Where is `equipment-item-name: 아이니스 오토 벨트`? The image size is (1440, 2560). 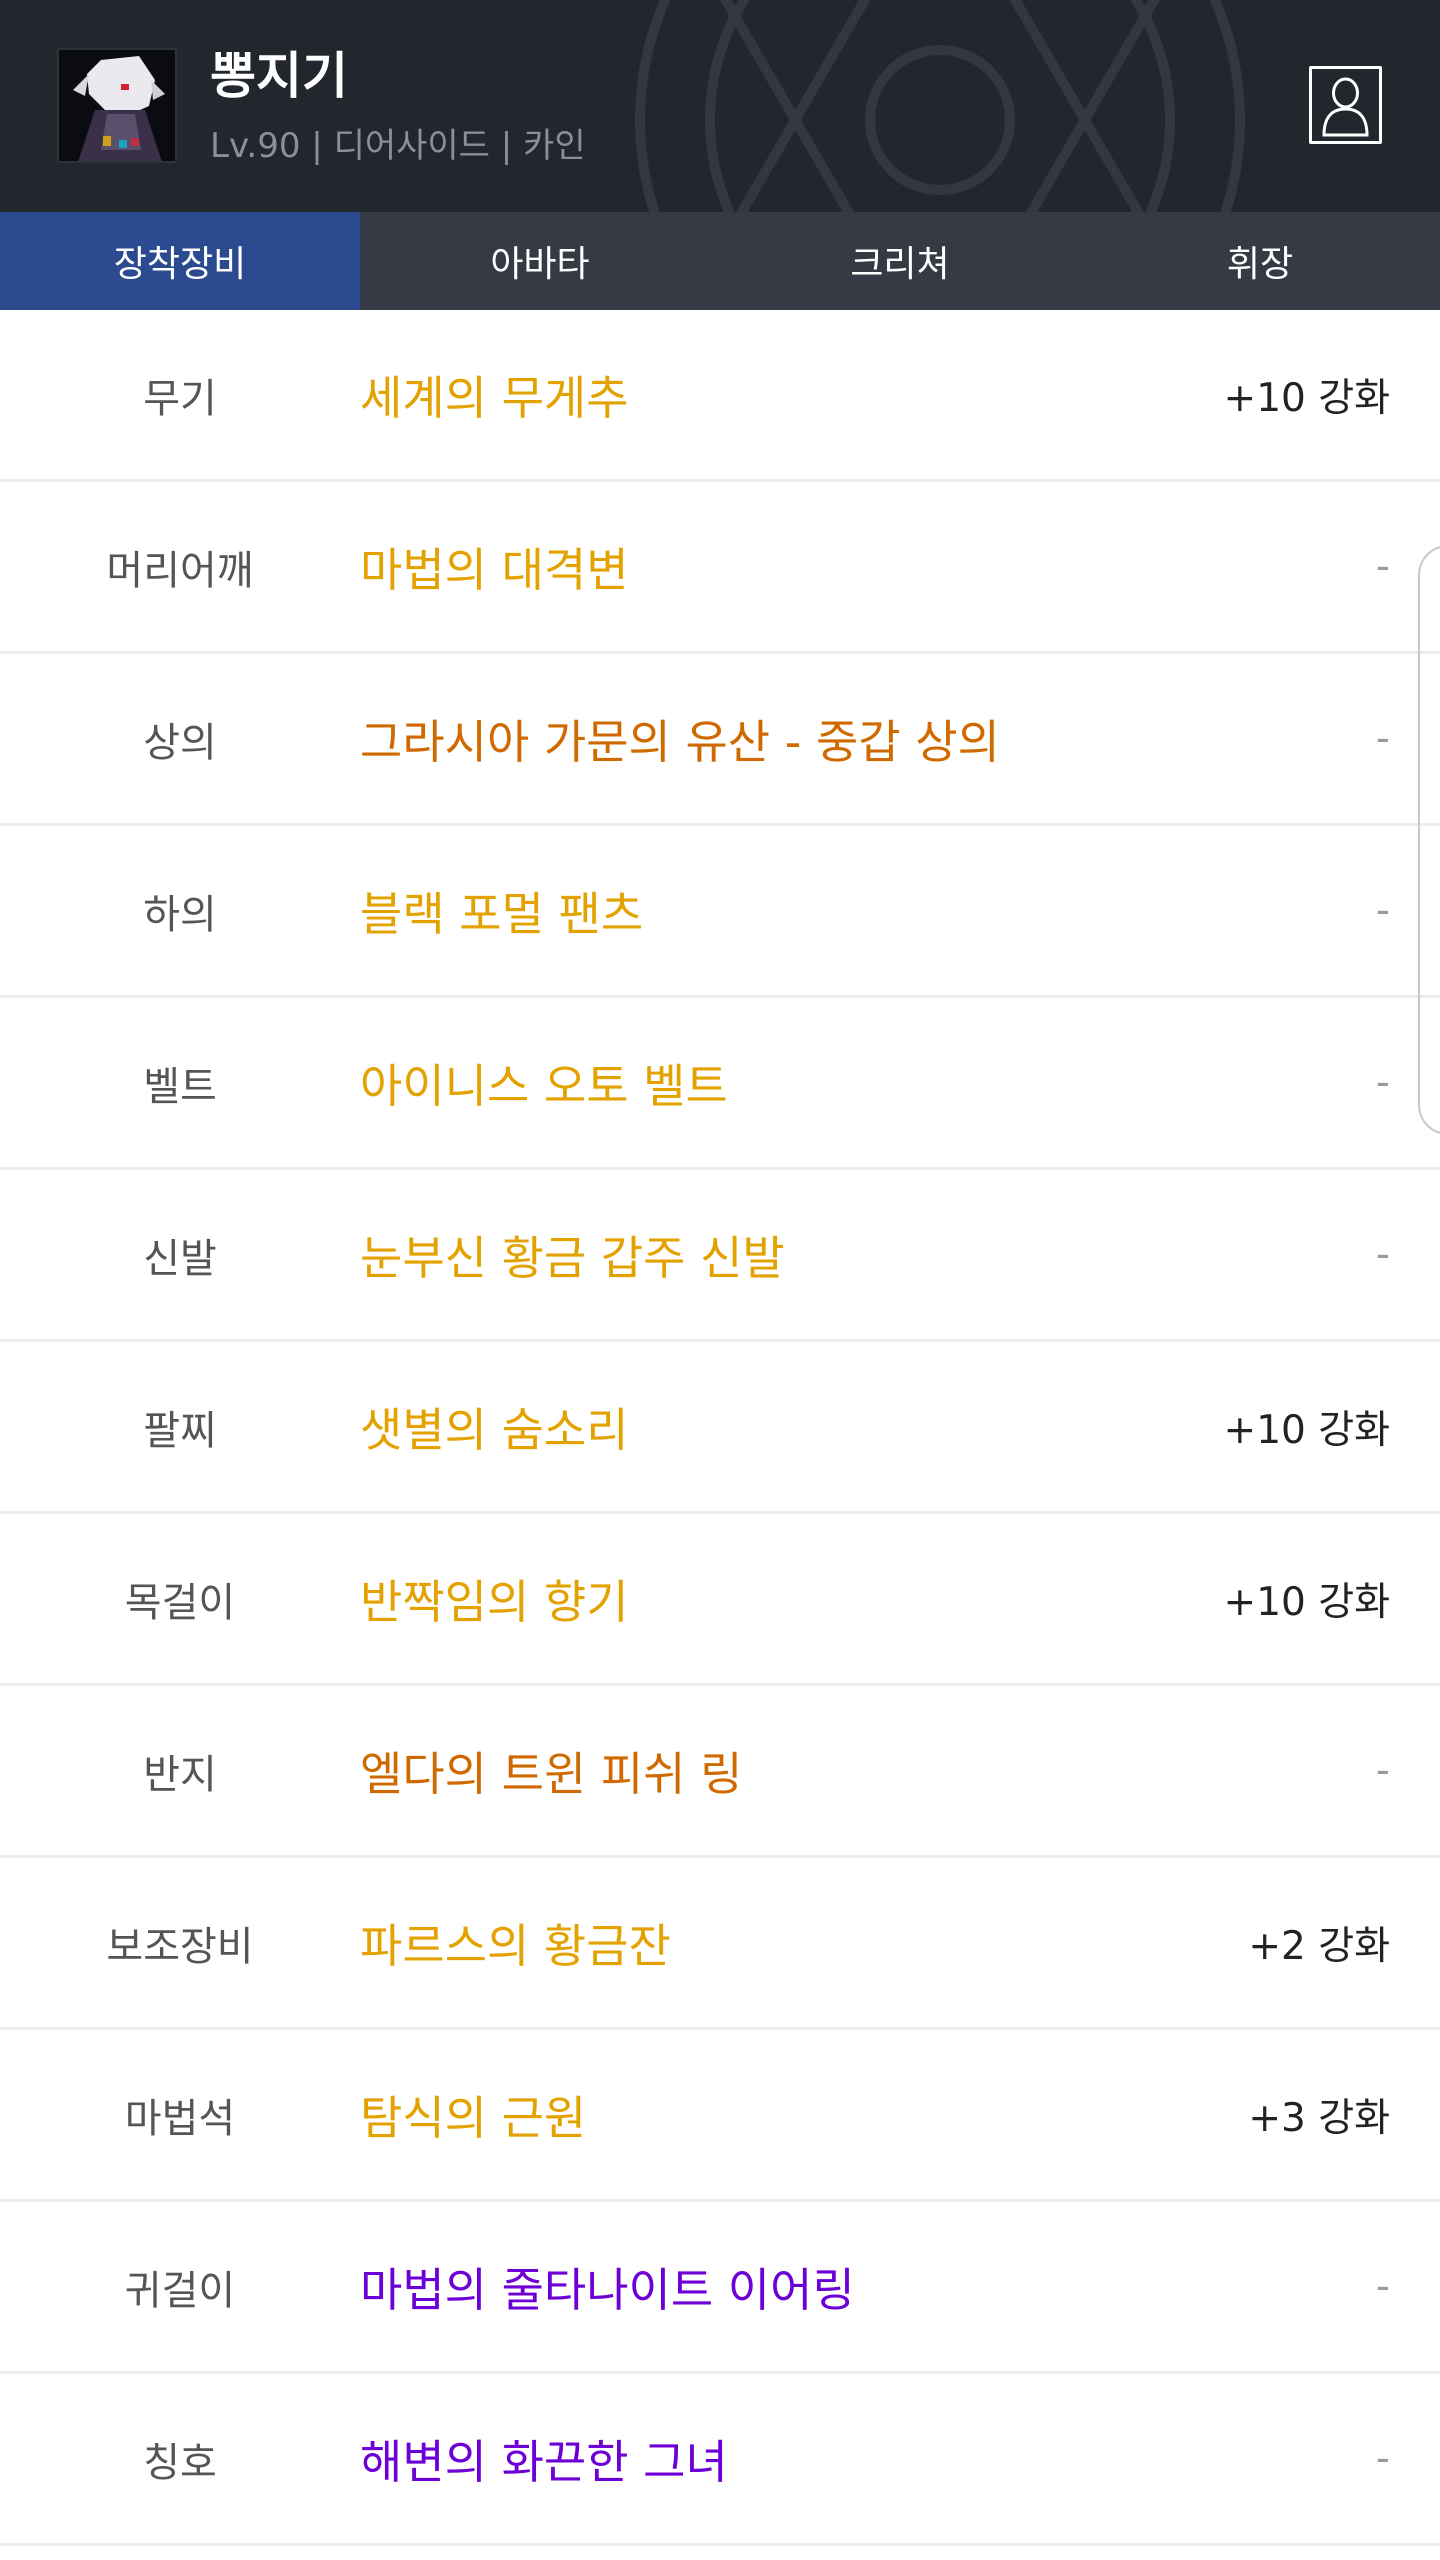
equipment-item-name: 아이니스 오토 벨트 is located at coordinates (544, 1082).